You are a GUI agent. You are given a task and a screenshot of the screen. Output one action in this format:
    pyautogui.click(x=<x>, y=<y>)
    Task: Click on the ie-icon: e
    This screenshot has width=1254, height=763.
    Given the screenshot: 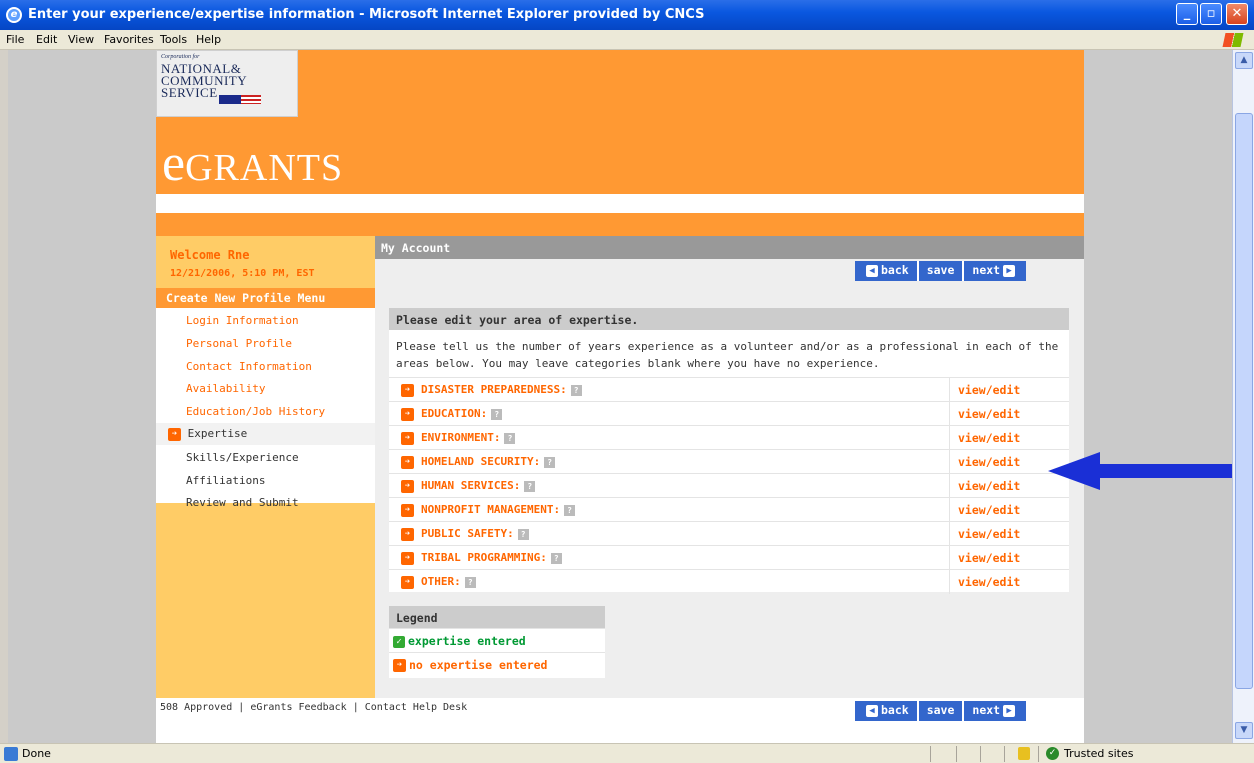 What is the action you would take?
    pyautogui.click(x=14, y=15)
    